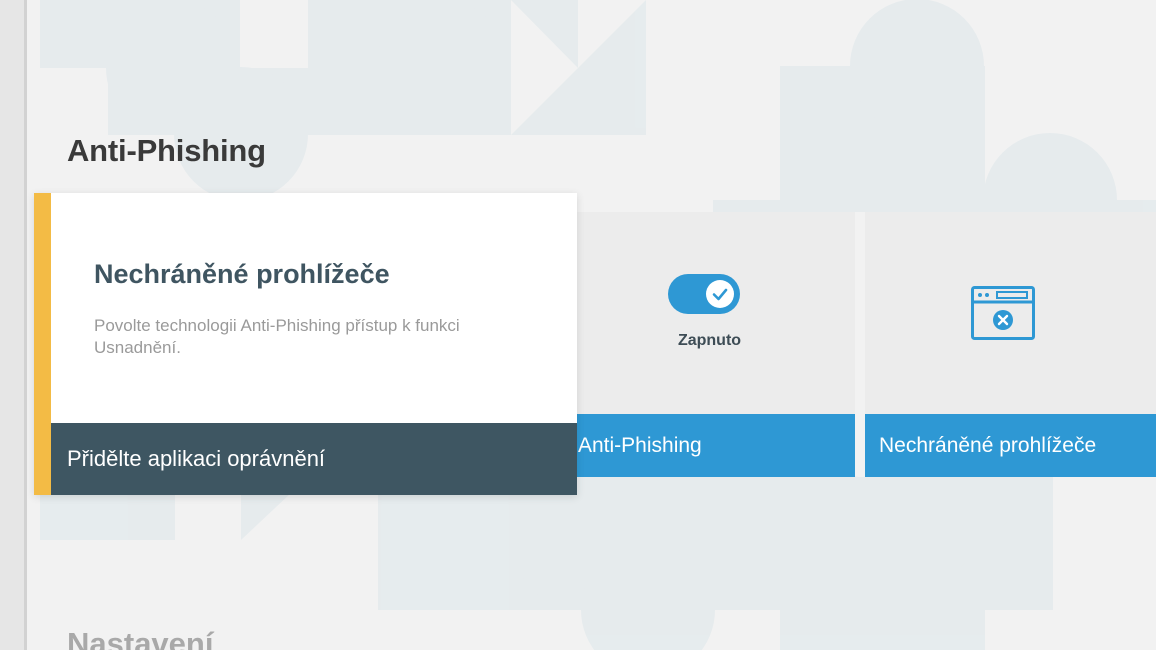  What do you see at coordinates (42, 344) in the screenshot?
I see `popup-accent-bar` at bounding box center [42, 344].